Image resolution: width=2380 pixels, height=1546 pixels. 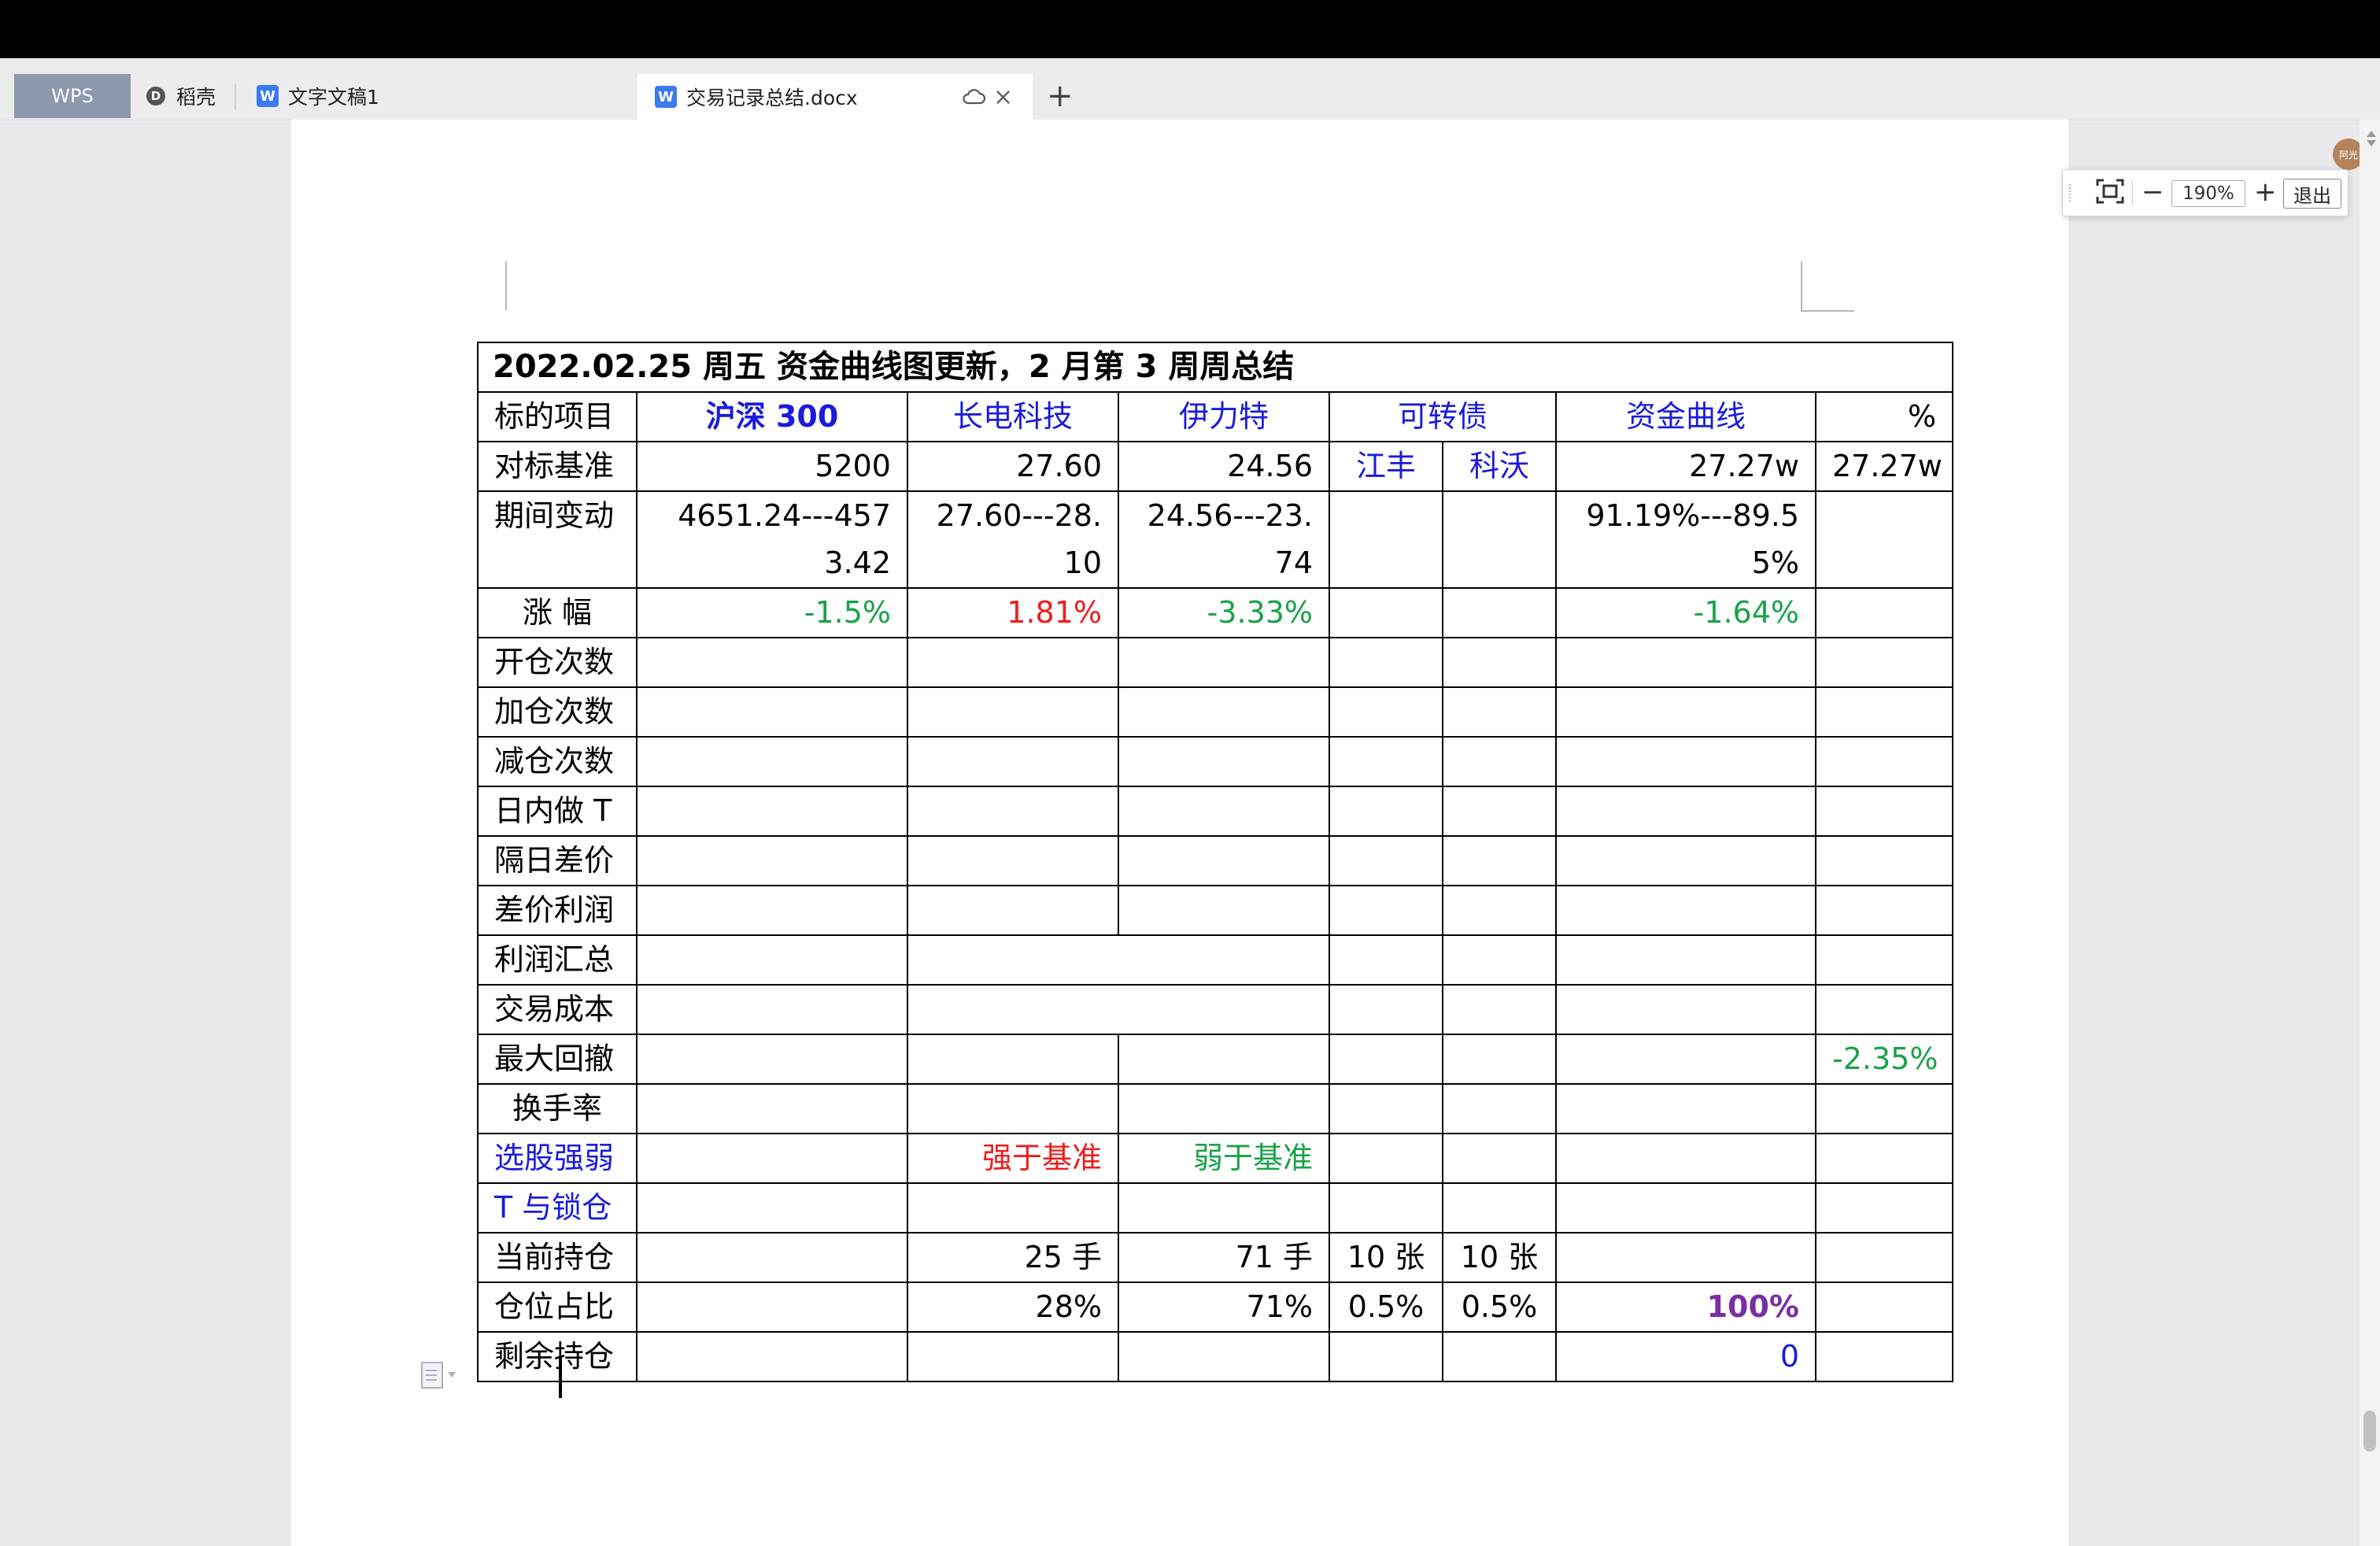 I want to click on table-row: 选股强弱 强于基准 弱于基准, so click(x=1215, y=1158).